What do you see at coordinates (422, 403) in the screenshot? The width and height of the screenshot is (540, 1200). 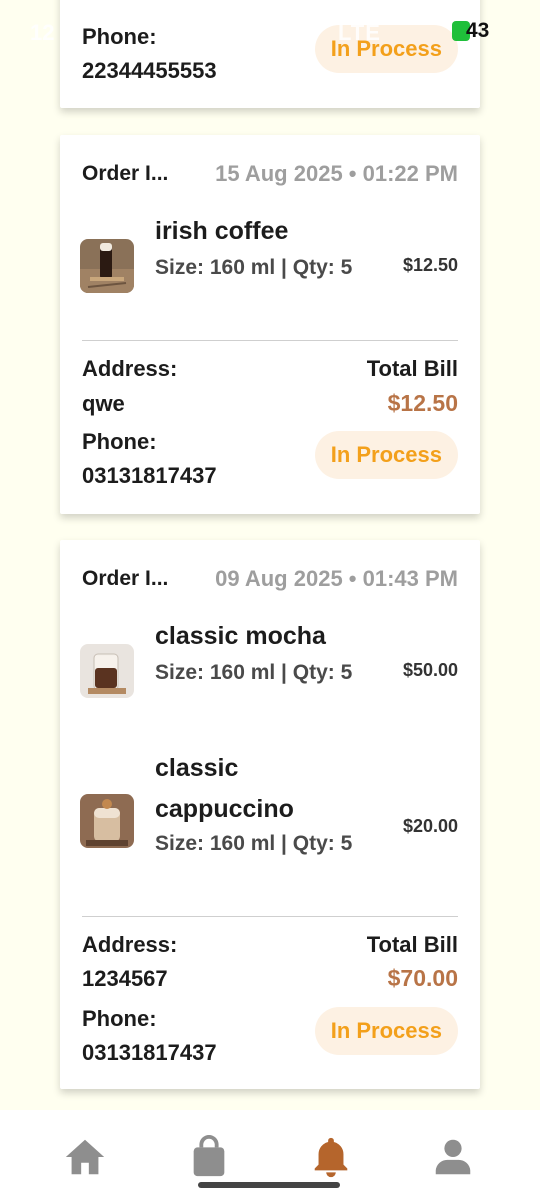 I see `total-bill-value: $12.50` at bounding box center [422, 403].